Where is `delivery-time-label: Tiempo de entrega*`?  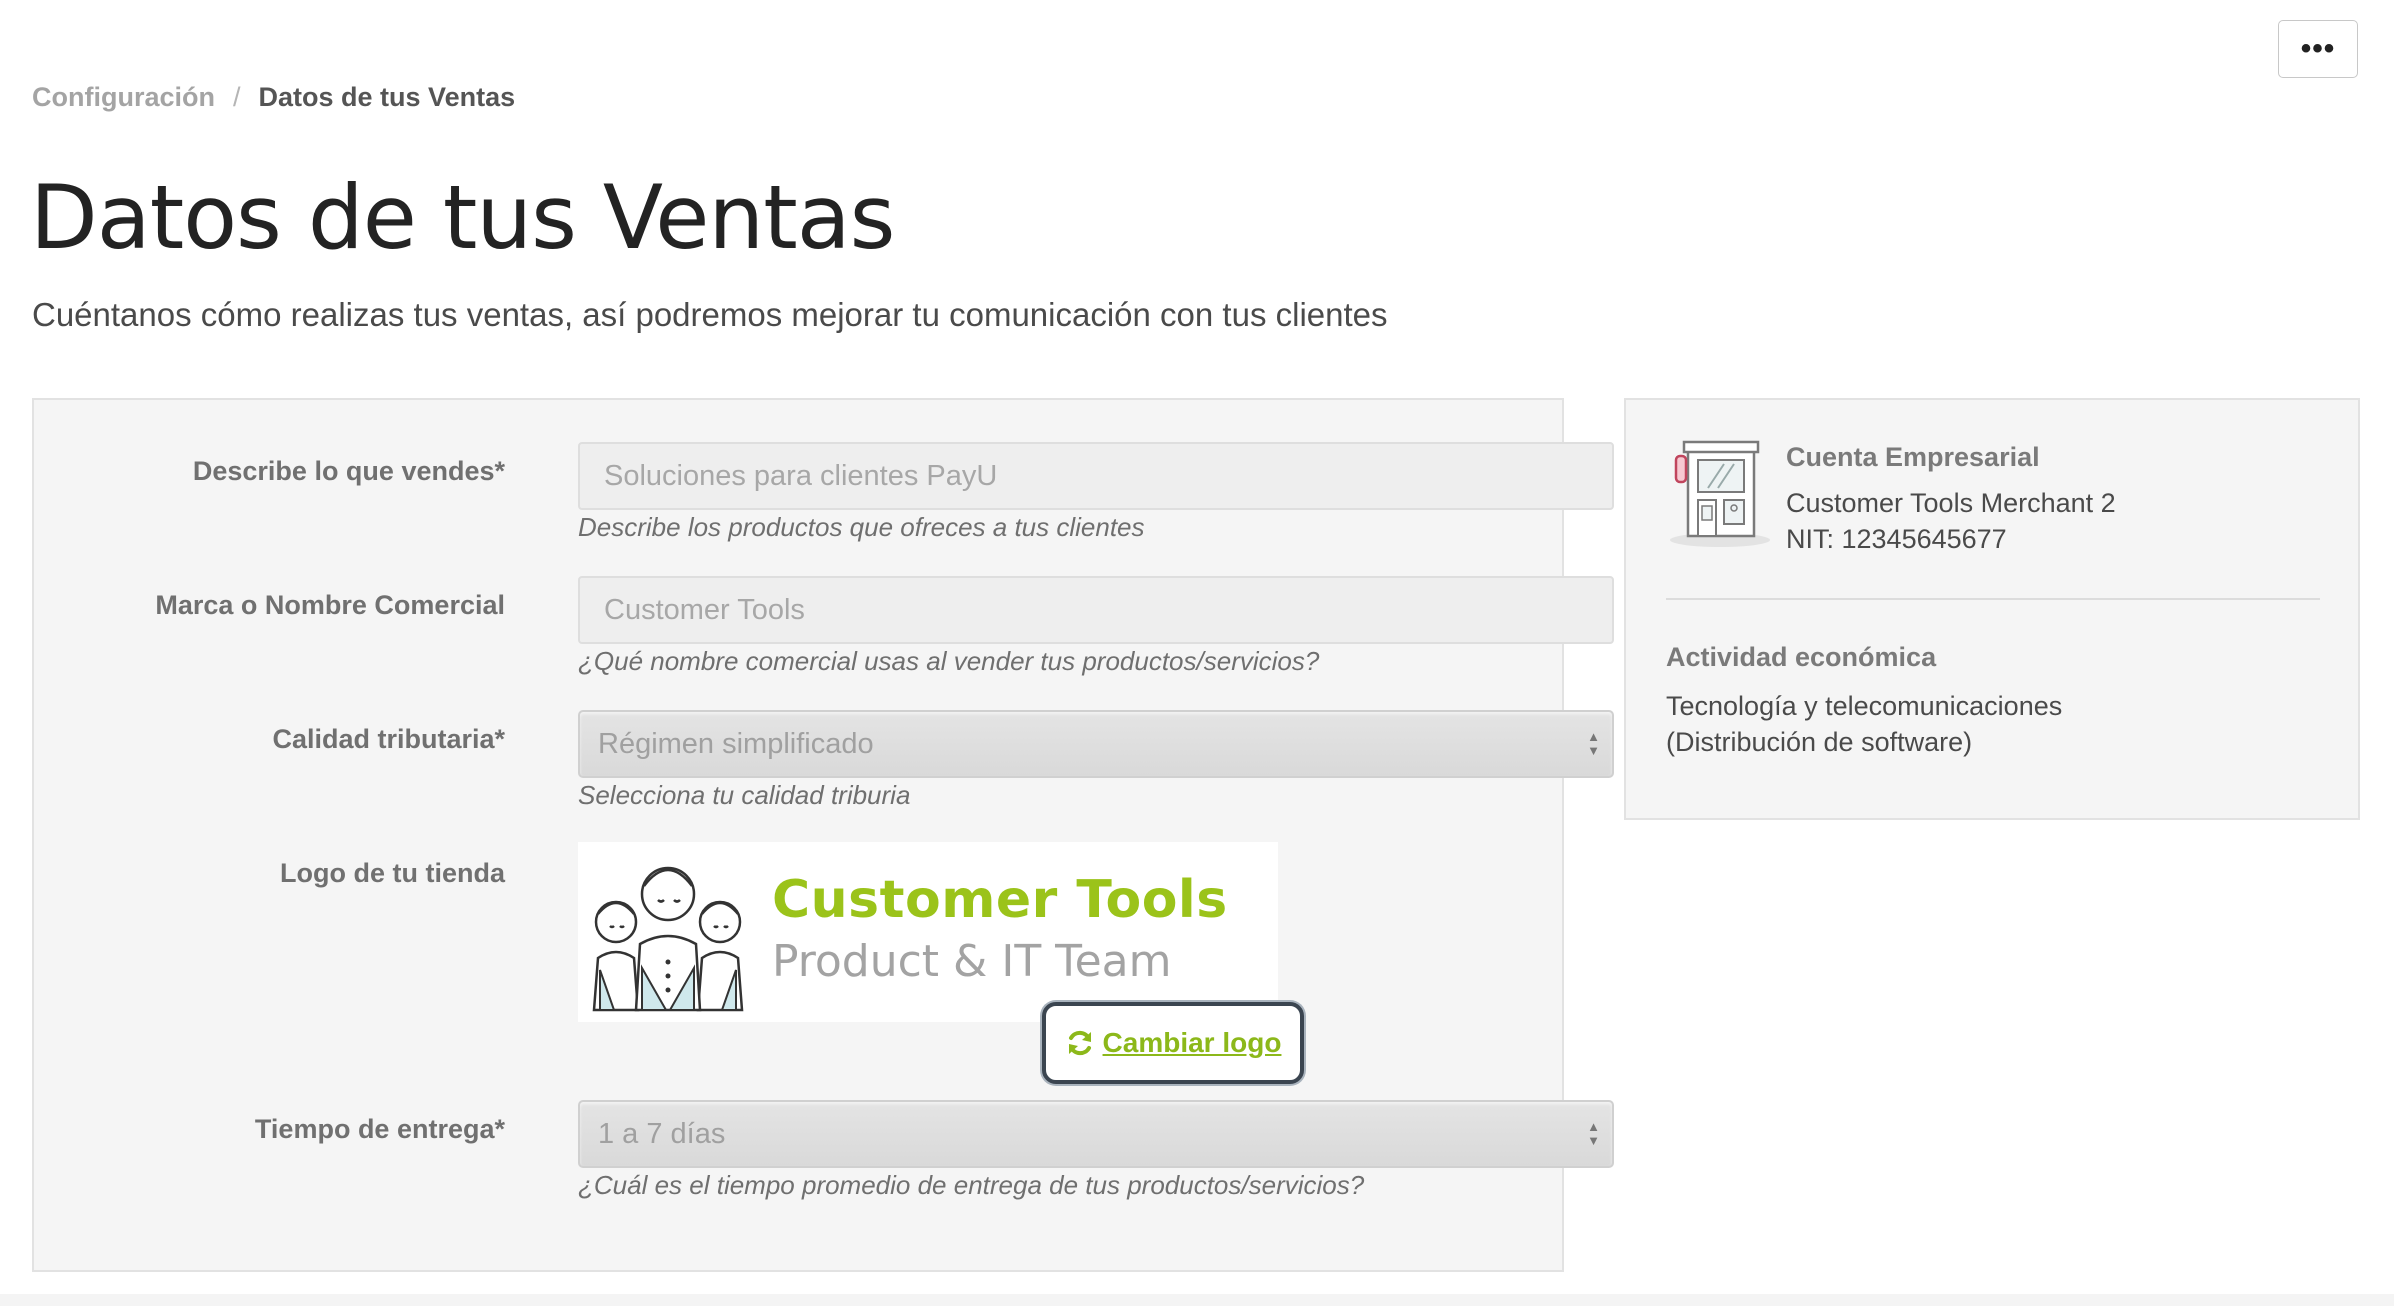 delivery-time-label: Tiempo de entrega* is located at coordinates (379, 1129).